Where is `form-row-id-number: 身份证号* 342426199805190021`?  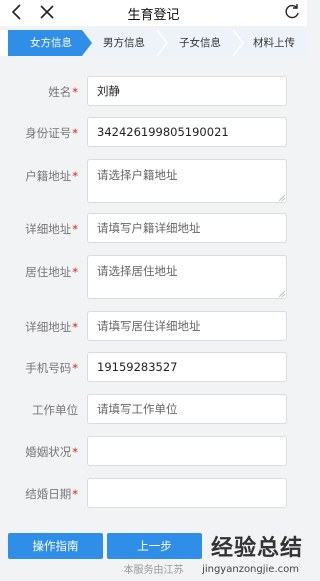 form-row-id-number: 身份证号* 342426199805190021 is located at coordinates (153, 133).